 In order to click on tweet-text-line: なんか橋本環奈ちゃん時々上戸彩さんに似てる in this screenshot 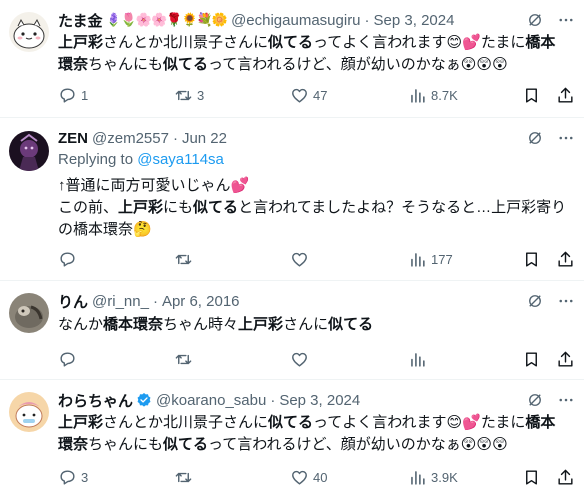, I will do `click(315, 325)`.